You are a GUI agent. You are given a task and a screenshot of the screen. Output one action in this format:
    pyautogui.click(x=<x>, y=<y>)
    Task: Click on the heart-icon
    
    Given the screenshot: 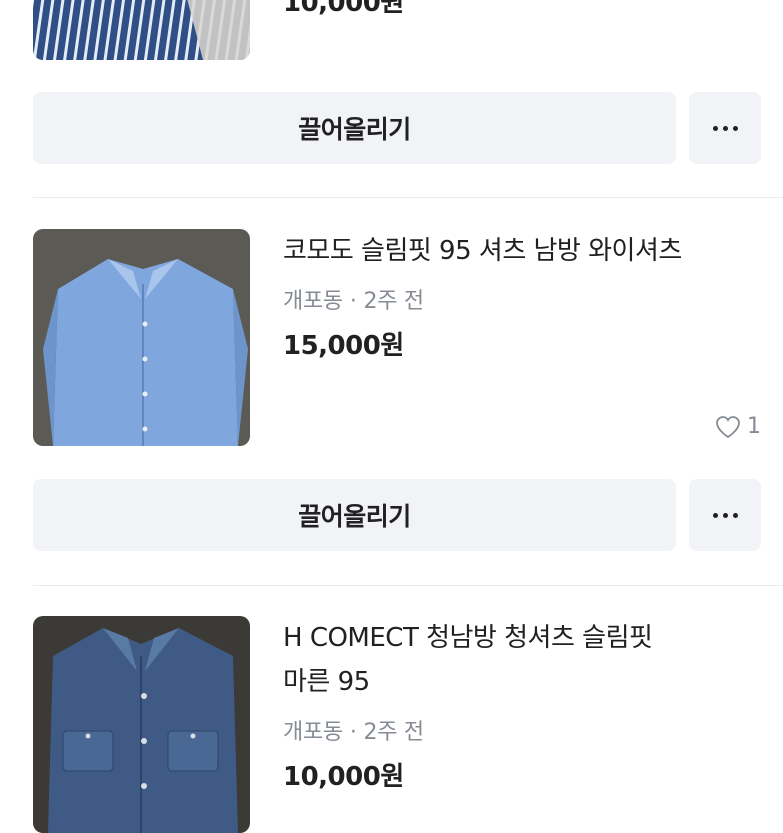 What is the action you would take?
    pyautogui.click(x=728, y=426)
    